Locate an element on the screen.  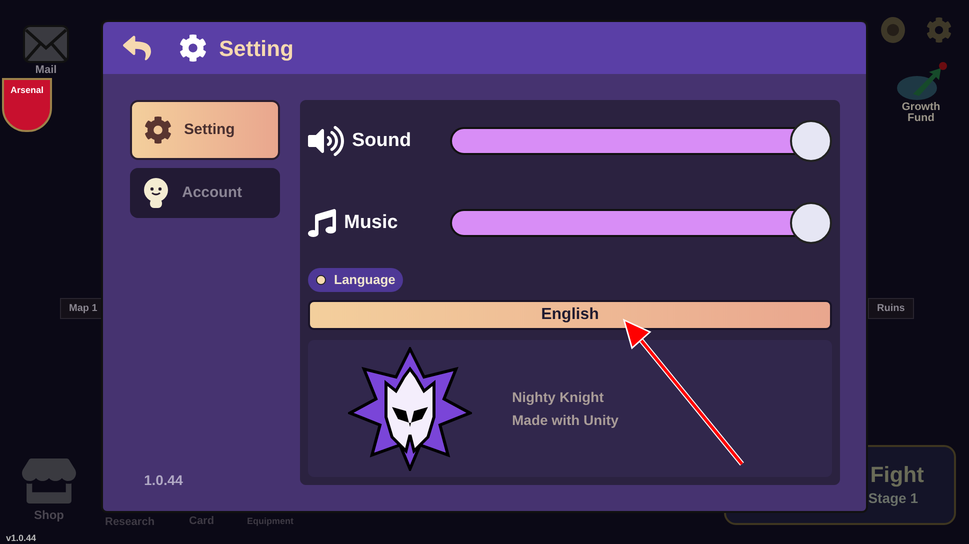
smiley-face-icon is located at coordinates (156, 193).